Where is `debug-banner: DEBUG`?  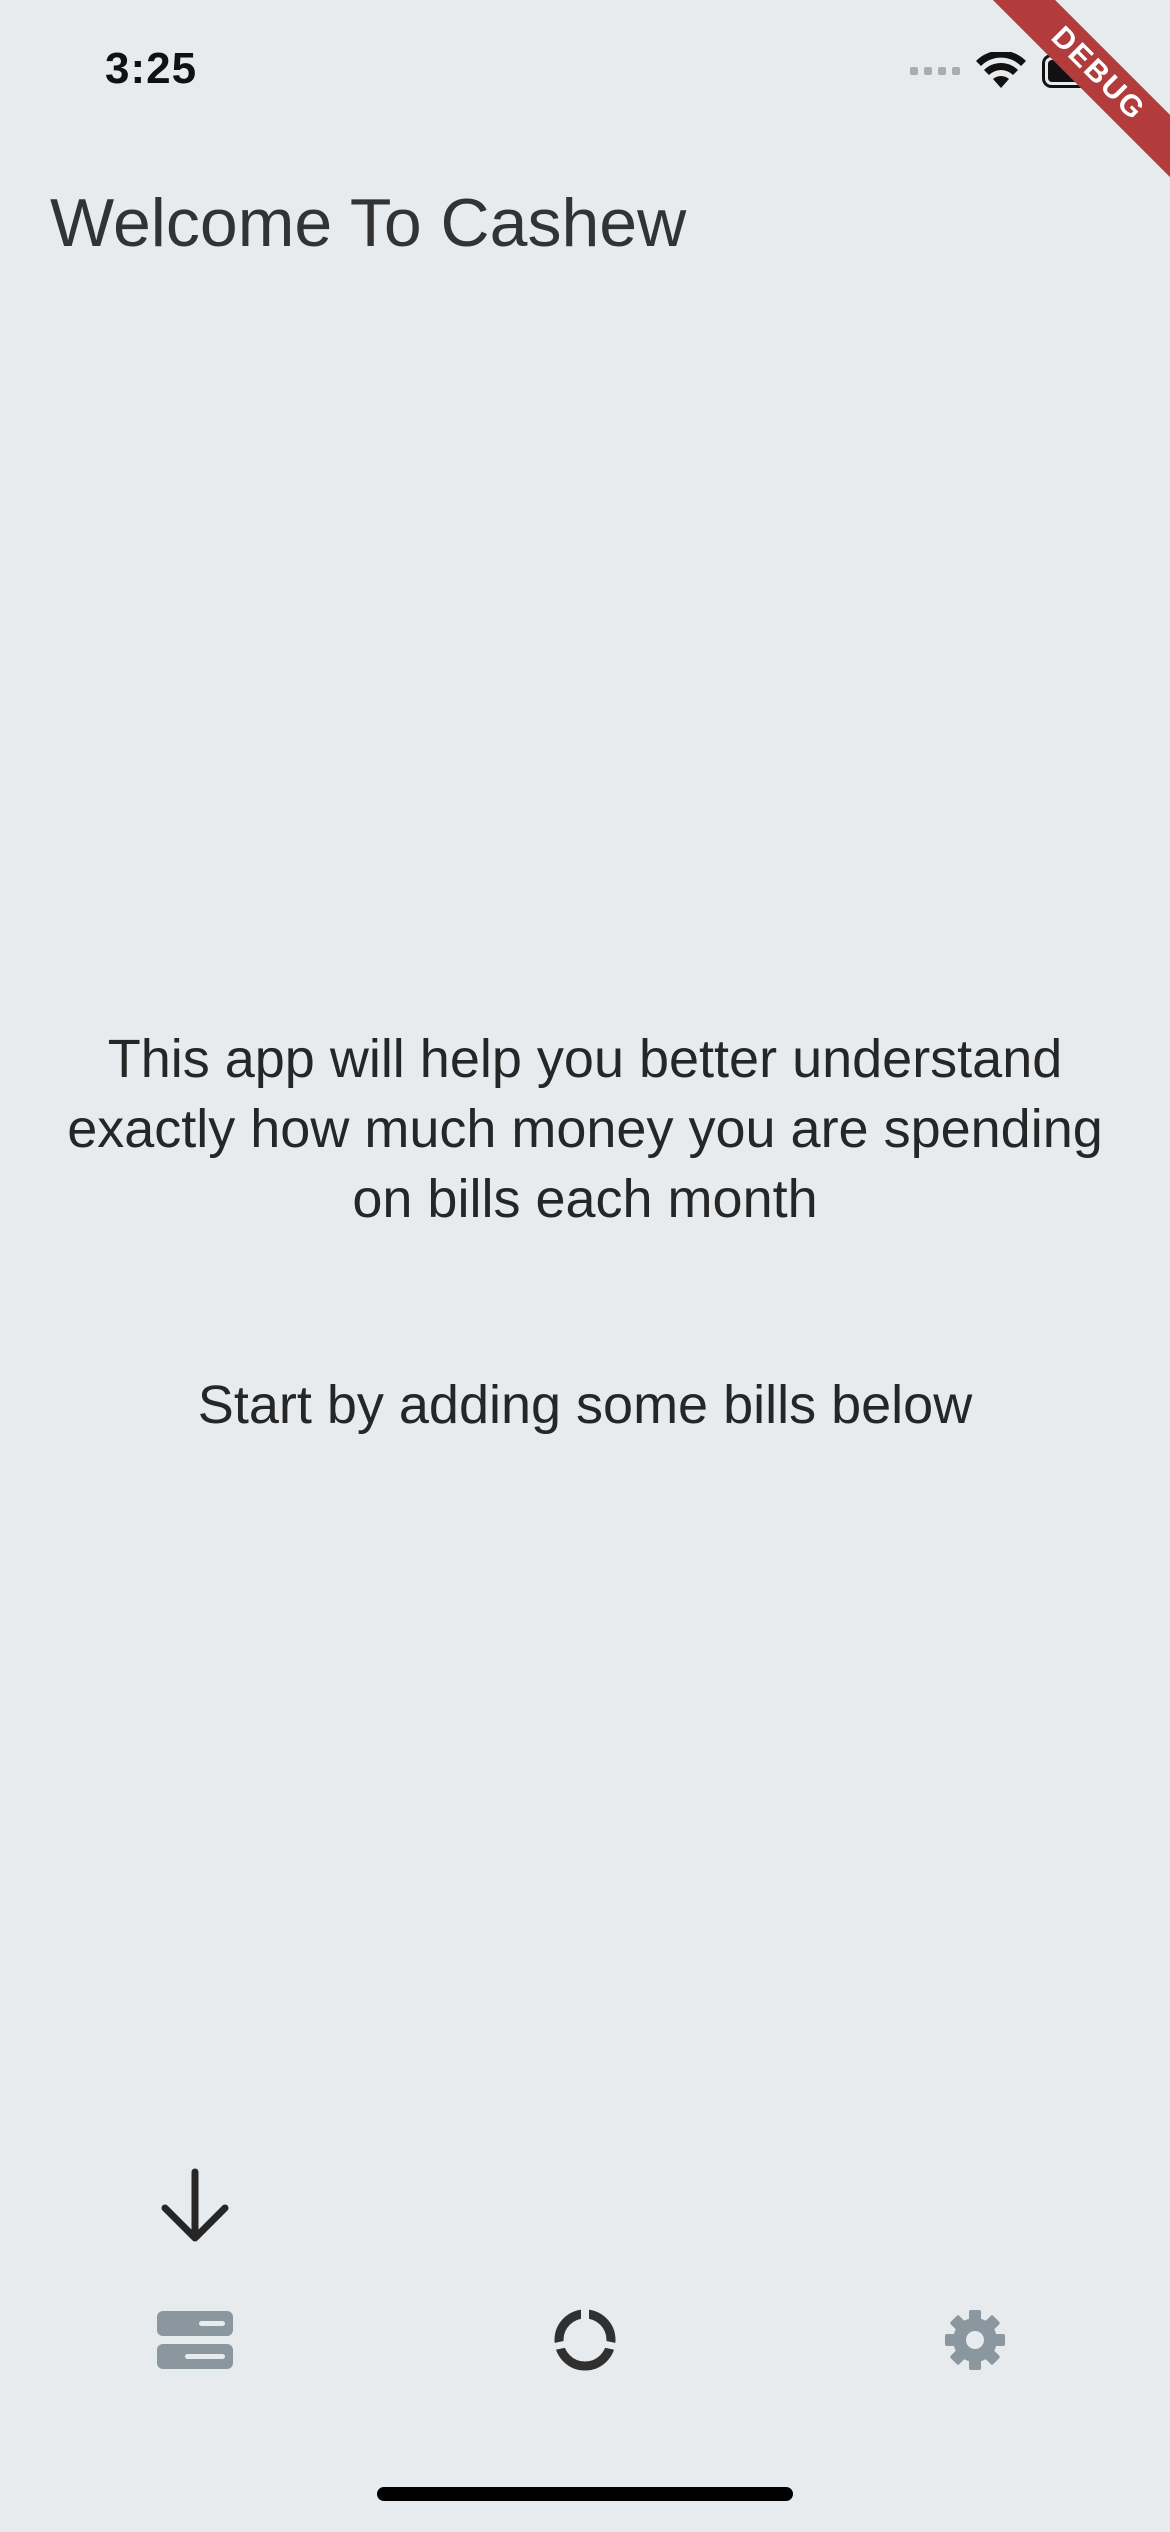
debug-banner: DEBUG is located at coordinates (1069, 101).